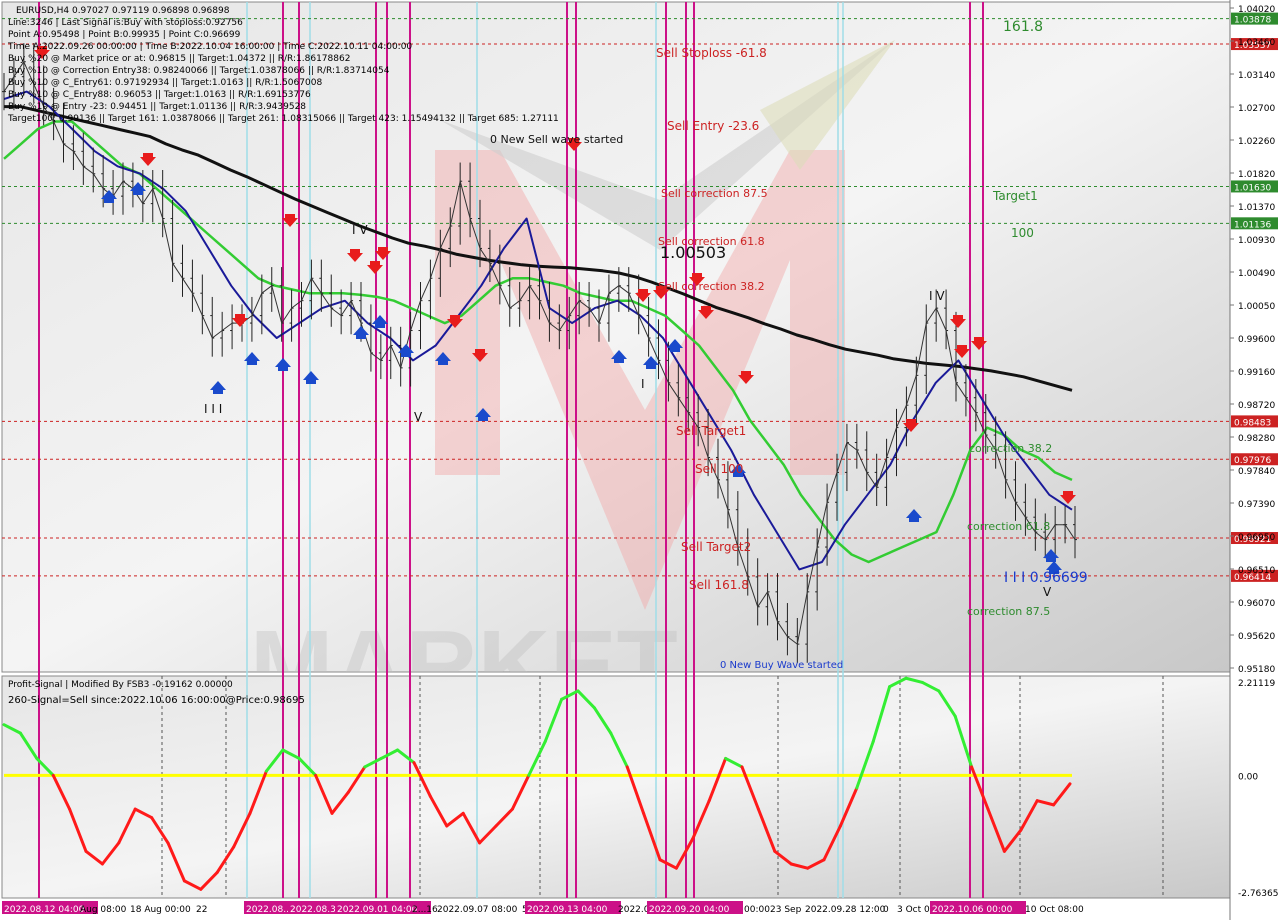 The width and height of the screenshot is (1280, 920). Describe the element at coordinates (1252, 188) in the screenshot. I see `level-badge-text: 1.01630` at that location.